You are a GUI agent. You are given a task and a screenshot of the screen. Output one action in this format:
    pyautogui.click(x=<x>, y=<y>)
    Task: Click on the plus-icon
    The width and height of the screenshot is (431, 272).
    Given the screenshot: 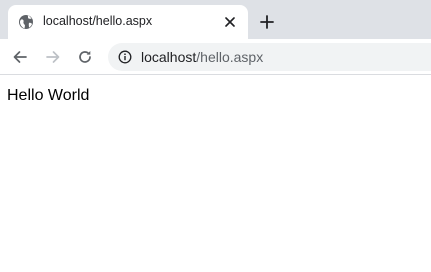 What is the action you would take?
    pyautogui.click(x=267, y=22)
    